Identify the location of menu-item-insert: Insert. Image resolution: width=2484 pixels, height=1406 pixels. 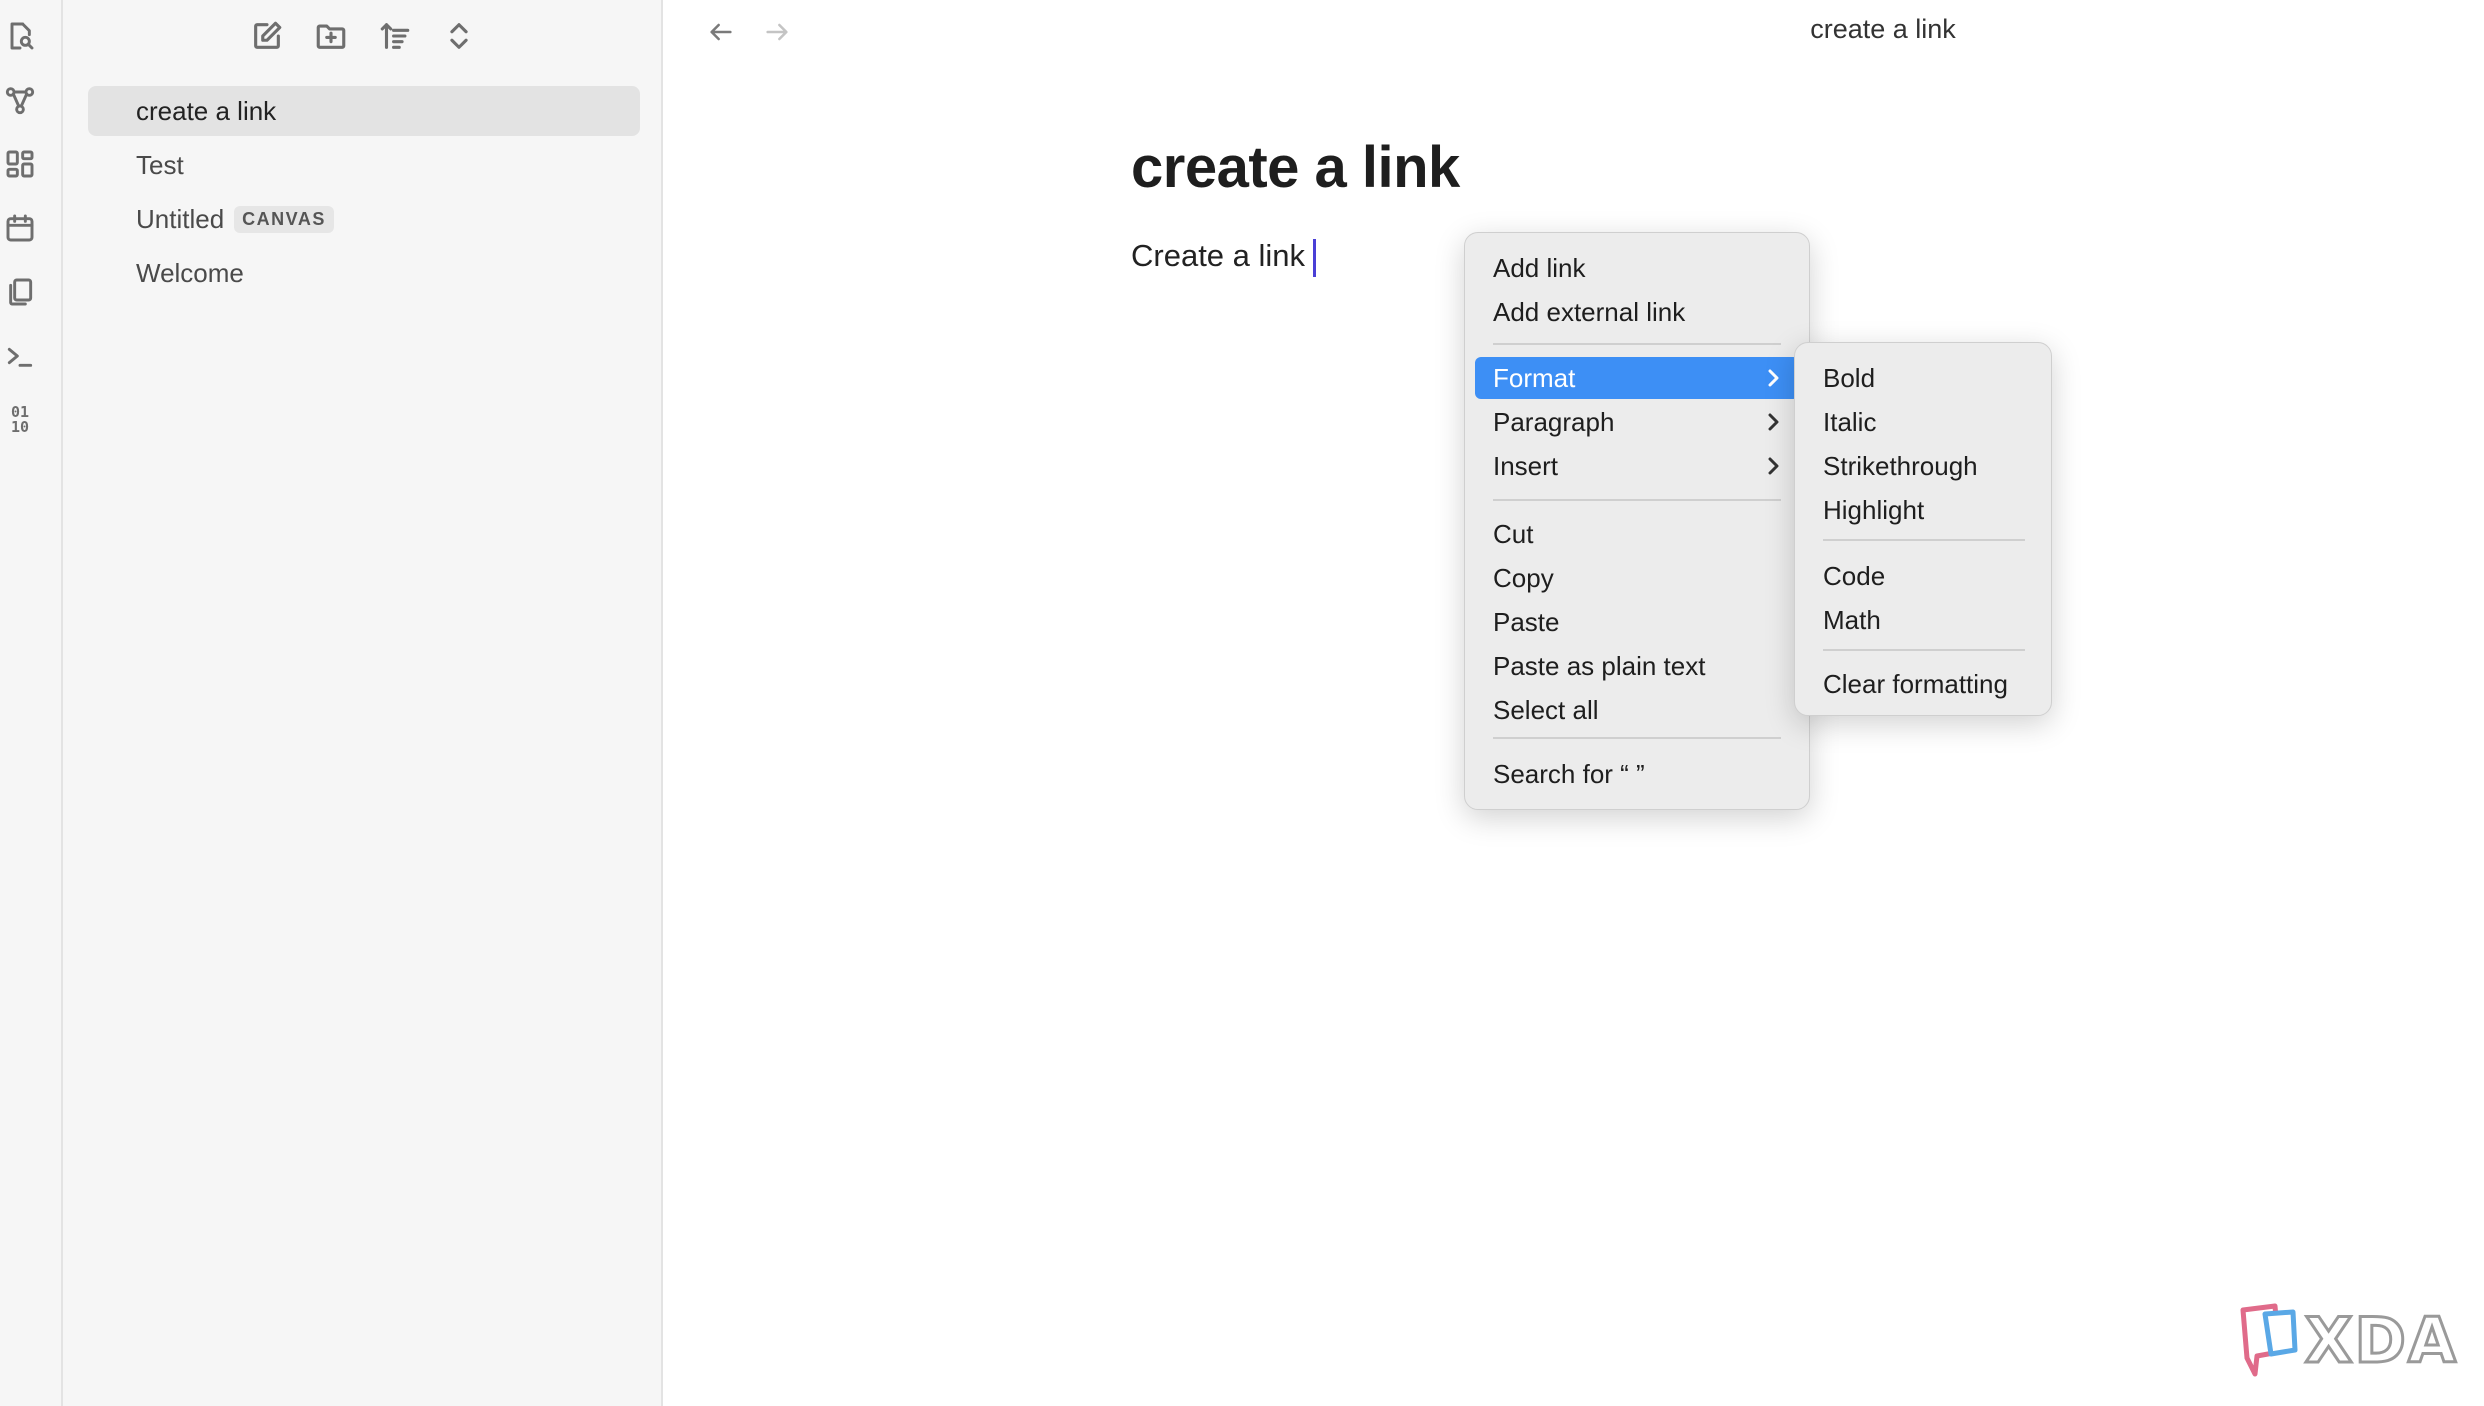
(1637, 466).